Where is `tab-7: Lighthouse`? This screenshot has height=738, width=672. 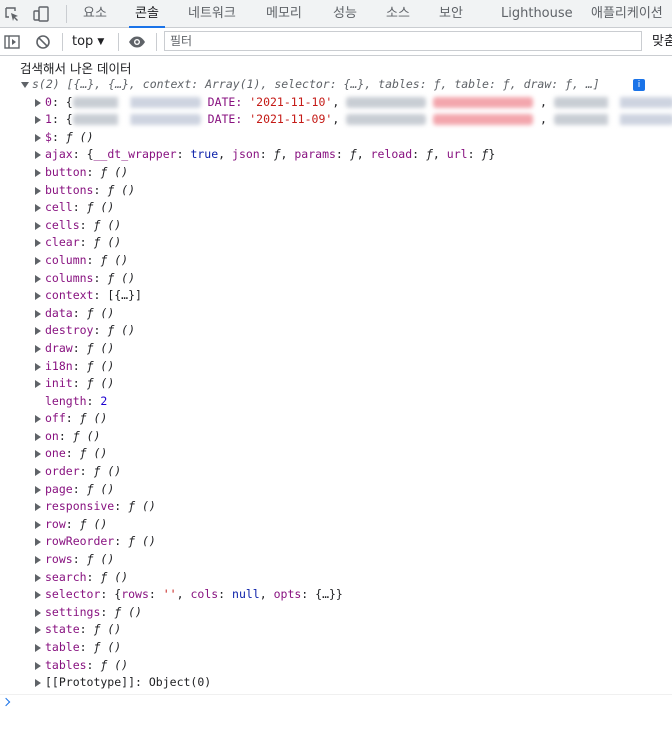 tab-7: Lighthouse is located at coordinates (537, 13).